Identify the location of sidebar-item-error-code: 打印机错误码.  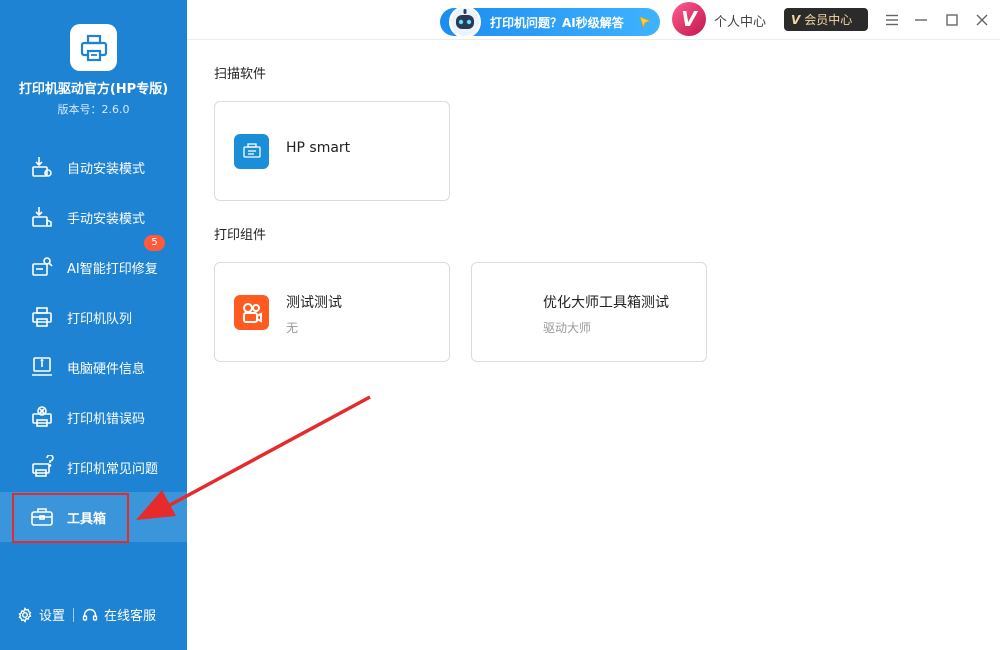
(93, 417).